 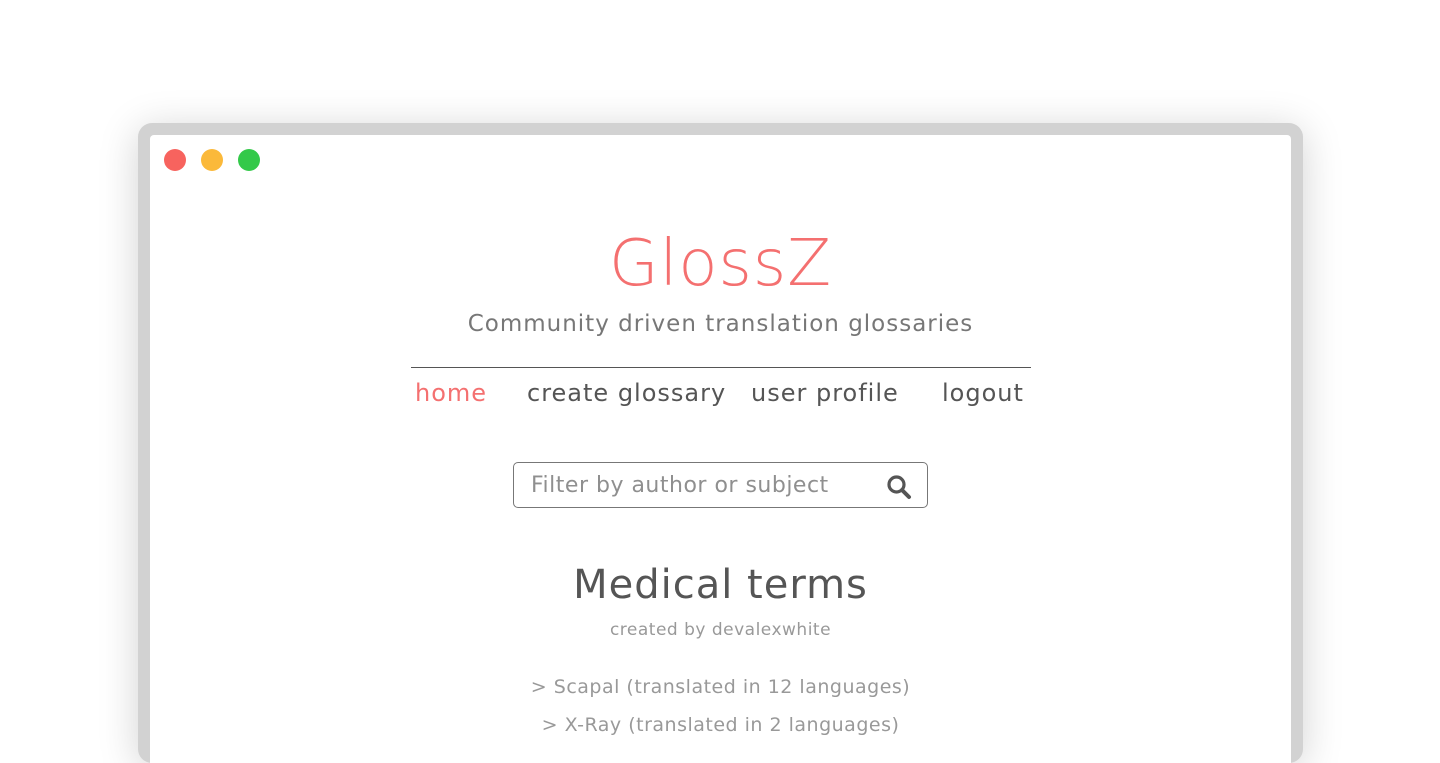 What do you see at coordinates (720, 585) in the screenshot?
I see `glossary-title: Medical terms` at bounding box center [720, 585].